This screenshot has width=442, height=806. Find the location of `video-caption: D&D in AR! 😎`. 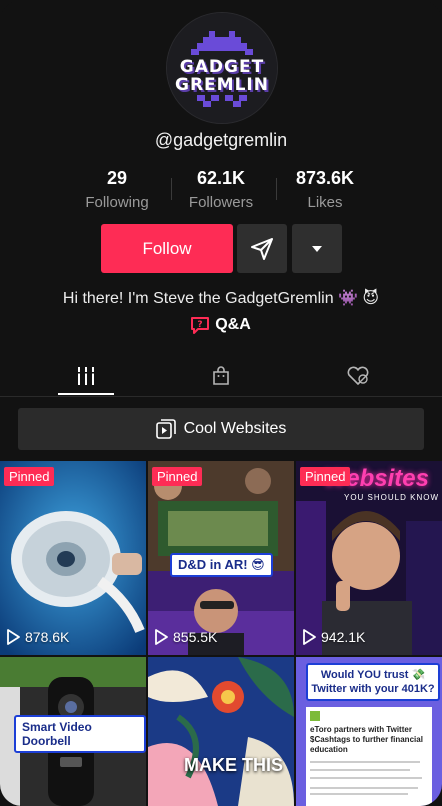

video-caption: D&D in AR! 😎 is located at coordinates (221, 565).